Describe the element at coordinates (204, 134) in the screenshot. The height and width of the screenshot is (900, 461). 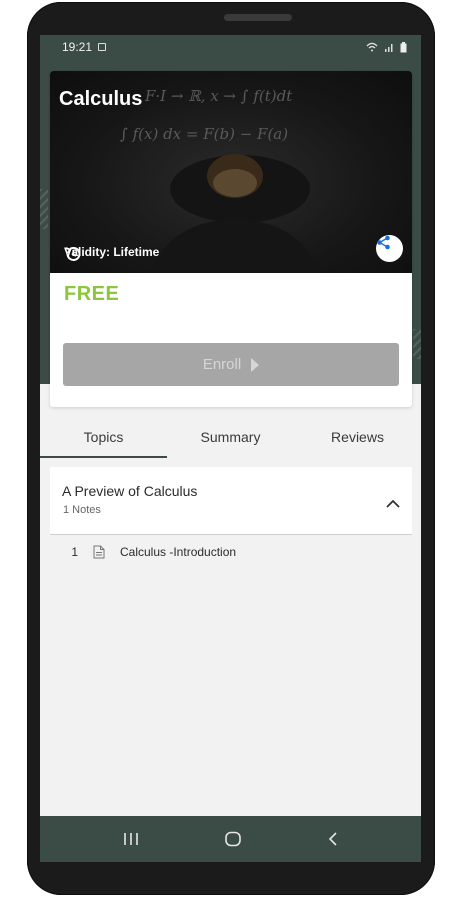
I see `formula-line-2: ∫ f(x) dx = F(b) − F(a)` at that location.